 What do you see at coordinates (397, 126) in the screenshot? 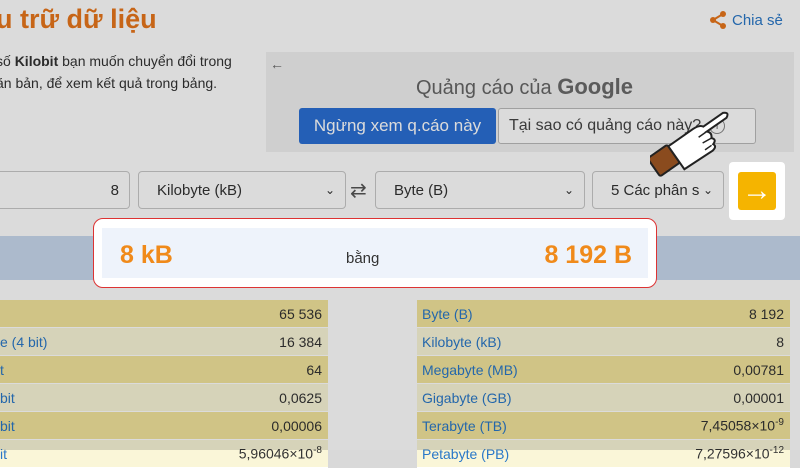
I see `stop-ad-button: Ngừng xem q.cáo này` at bounding box center [397, 126].